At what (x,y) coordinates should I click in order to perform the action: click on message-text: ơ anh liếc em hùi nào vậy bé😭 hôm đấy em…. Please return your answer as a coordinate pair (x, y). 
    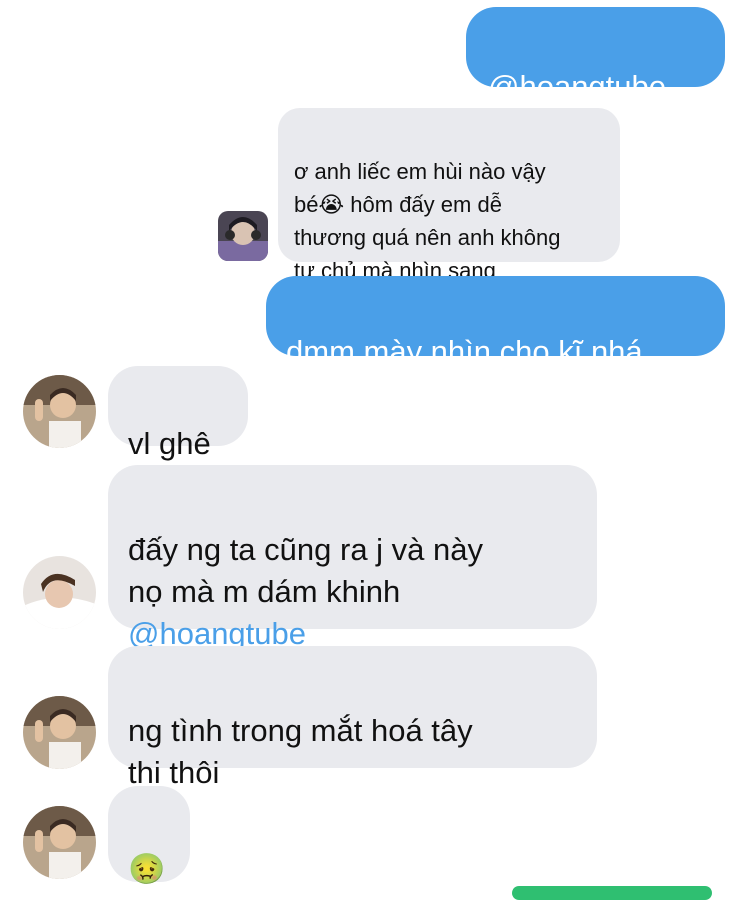
    Looking at the image, I should click on (427, 221).